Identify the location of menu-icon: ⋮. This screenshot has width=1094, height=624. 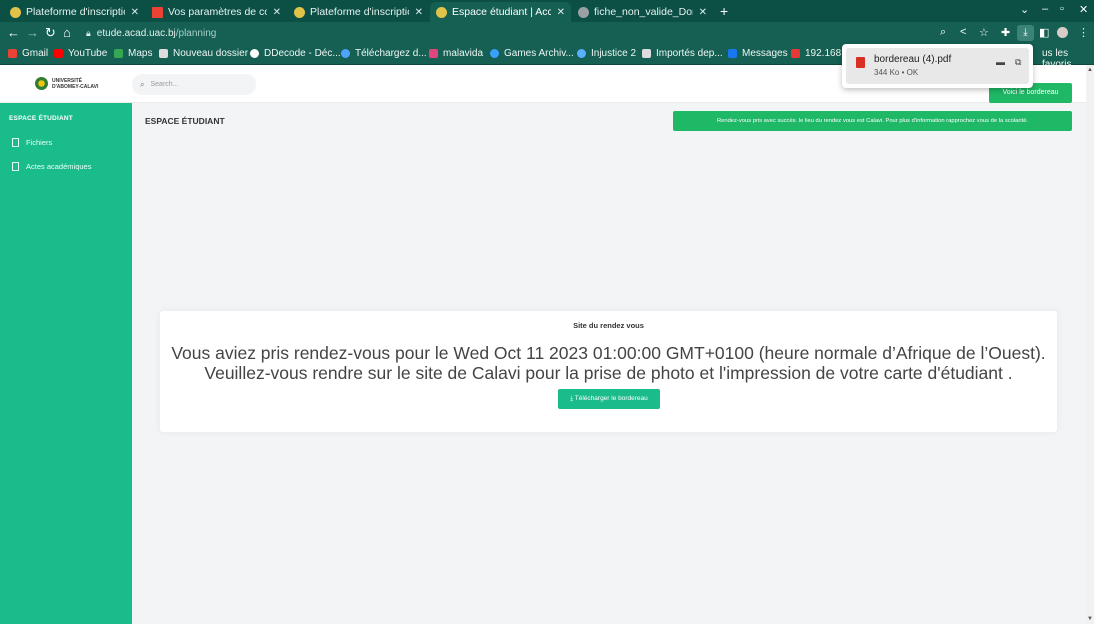
(1083, 32).